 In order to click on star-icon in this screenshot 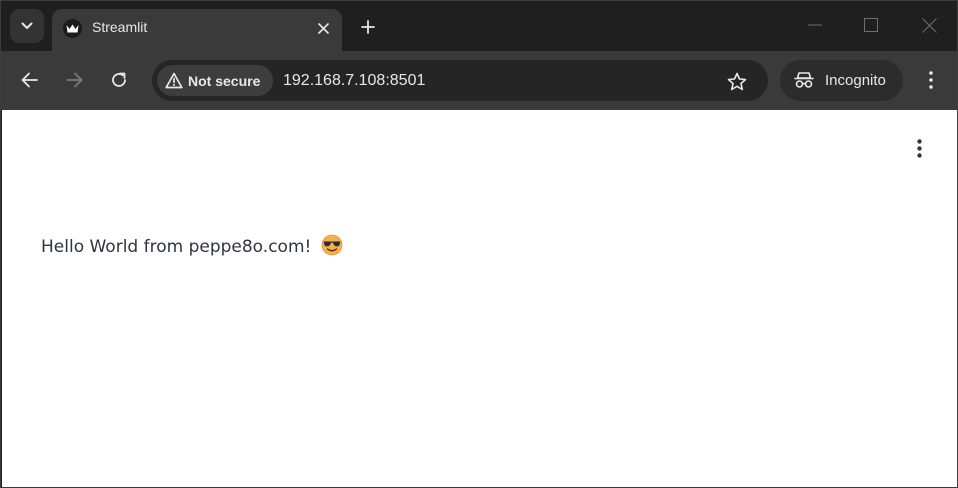, I will do `click(737, 81)`.